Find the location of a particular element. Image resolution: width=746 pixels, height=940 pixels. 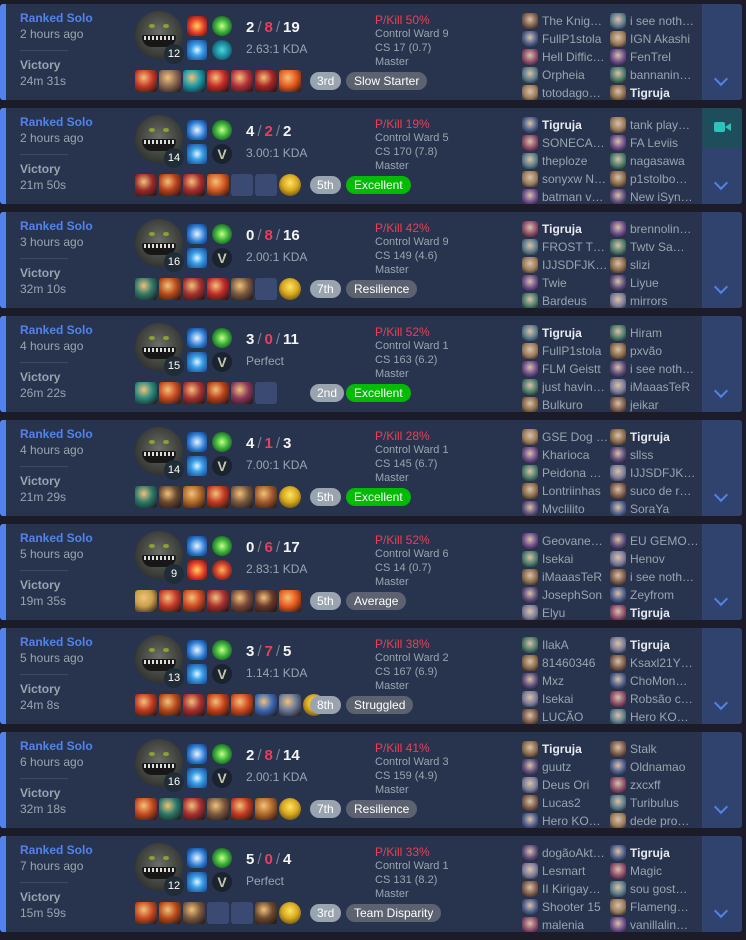

player-entry: guutz is located at coordinates (566, 767).